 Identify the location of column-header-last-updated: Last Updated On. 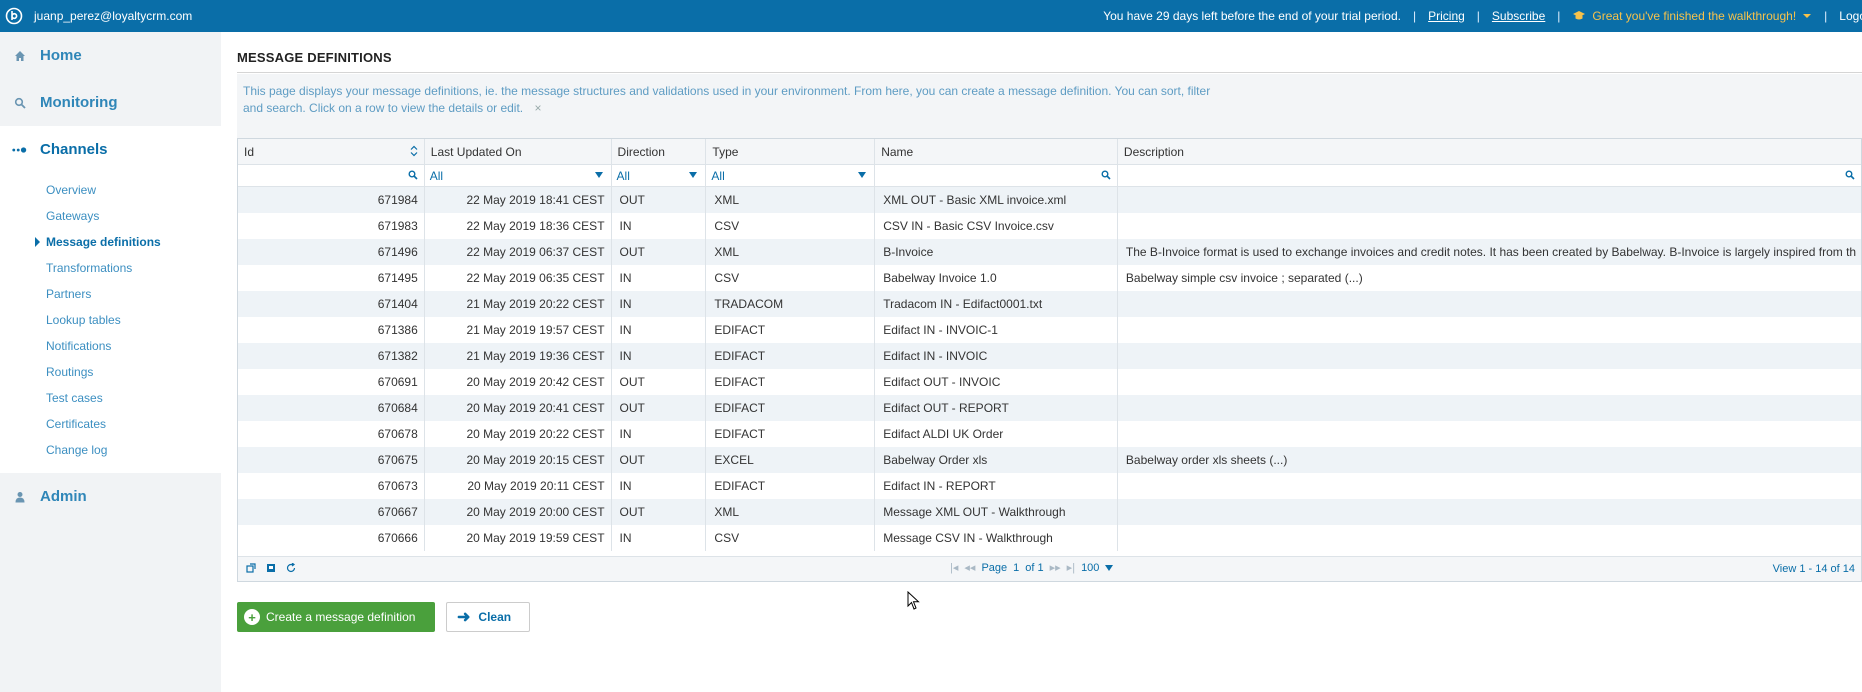
(518, 151).